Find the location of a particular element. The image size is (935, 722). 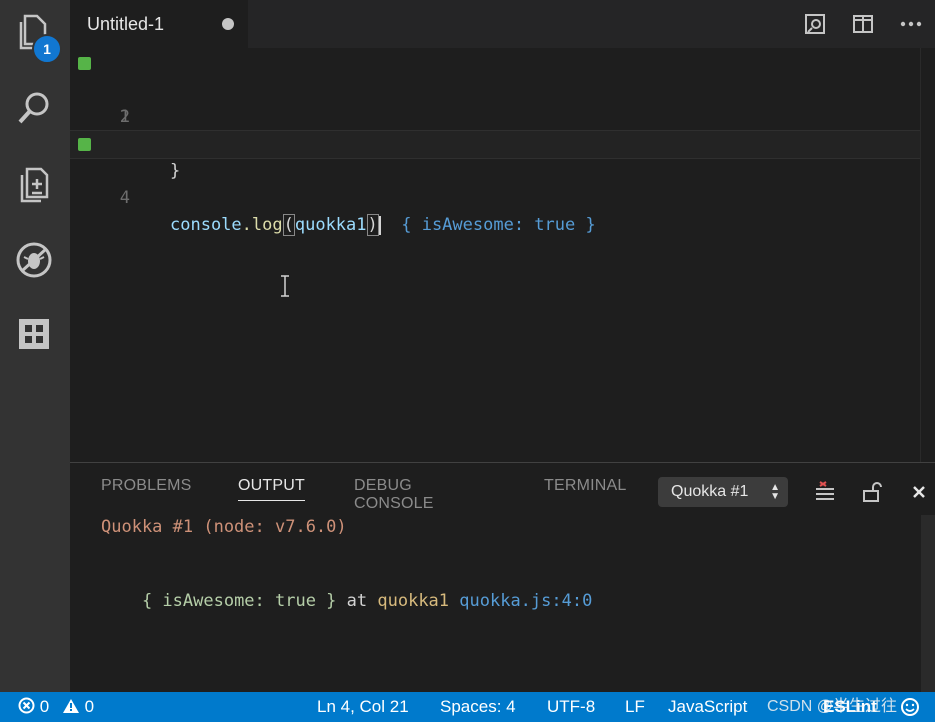

code-line: 3 } is located at coordinates (502, 142).